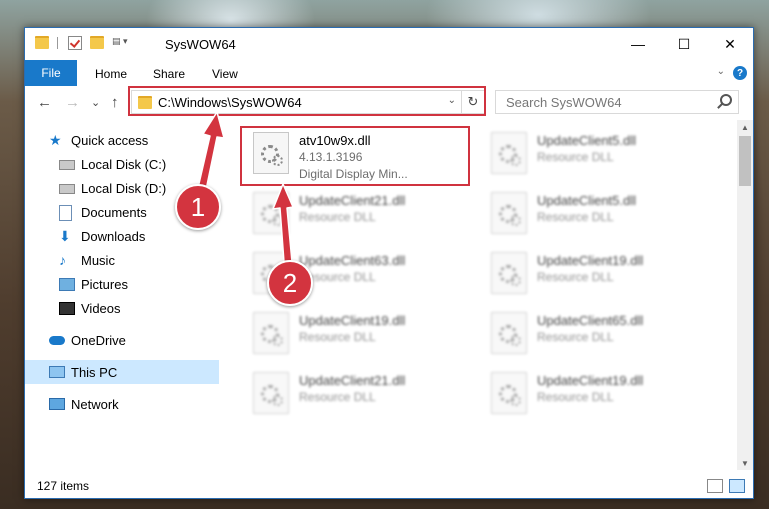 This screenshot has height=509, width=769. What do you see at coordinates (67, 284) in the screenshot?
I see `pictures-icon` at bounding box center [67, 284].